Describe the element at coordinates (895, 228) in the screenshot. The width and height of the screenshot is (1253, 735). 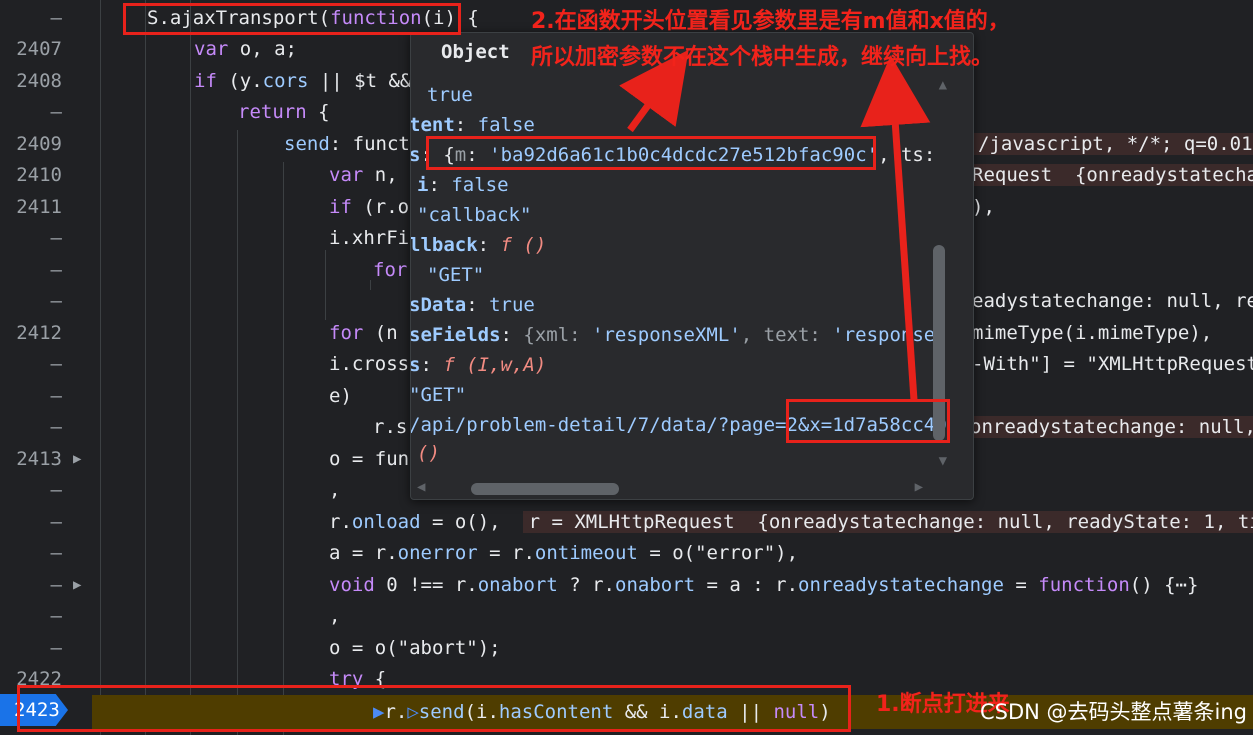
I see `arrow-to-x-value` at that location.